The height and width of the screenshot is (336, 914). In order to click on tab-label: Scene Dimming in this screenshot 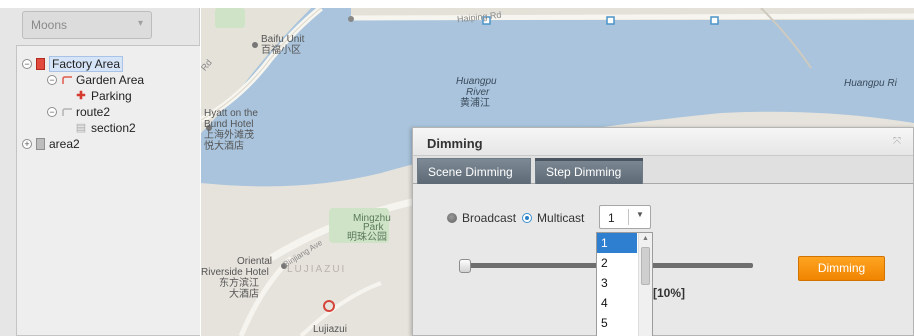, I will do `click(470, 172)`.